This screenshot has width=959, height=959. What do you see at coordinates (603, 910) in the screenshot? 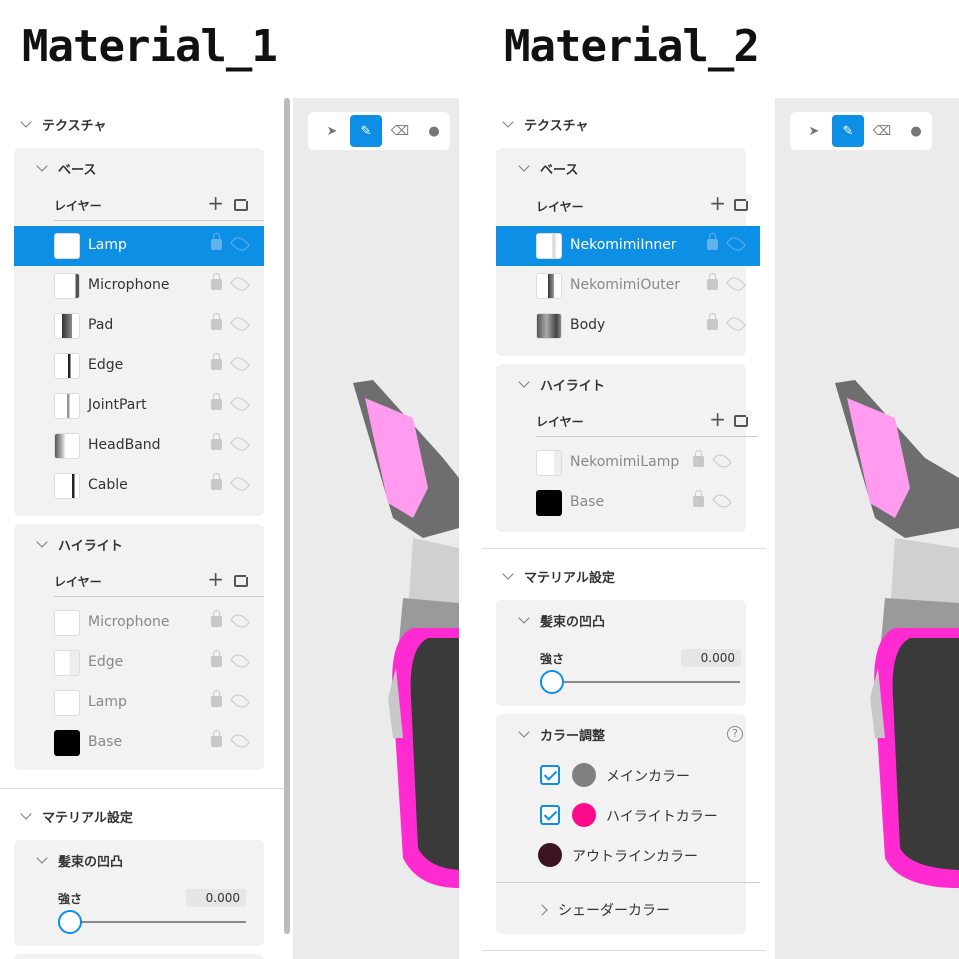
I see `shader-color-row: シェーダーカラー` at bounding box center [603, 910].